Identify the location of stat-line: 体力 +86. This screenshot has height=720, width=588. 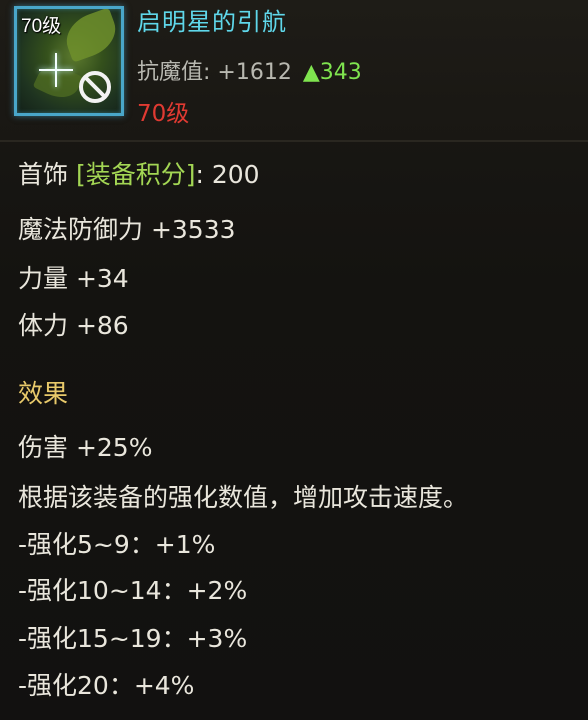
(73, 325).